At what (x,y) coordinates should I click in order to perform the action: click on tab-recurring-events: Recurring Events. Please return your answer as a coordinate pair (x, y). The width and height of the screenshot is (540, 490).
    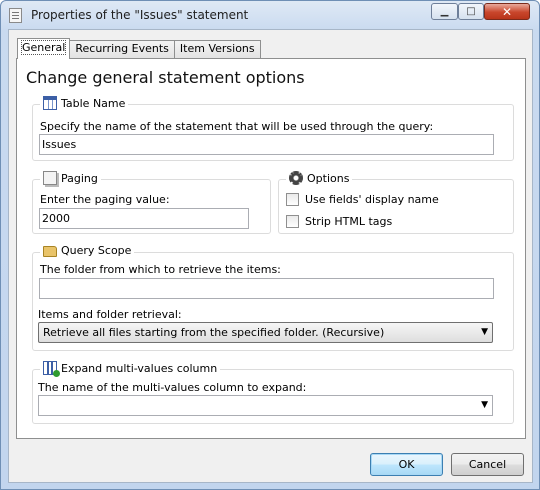
    Looking at the image, I should click on (122, 49).